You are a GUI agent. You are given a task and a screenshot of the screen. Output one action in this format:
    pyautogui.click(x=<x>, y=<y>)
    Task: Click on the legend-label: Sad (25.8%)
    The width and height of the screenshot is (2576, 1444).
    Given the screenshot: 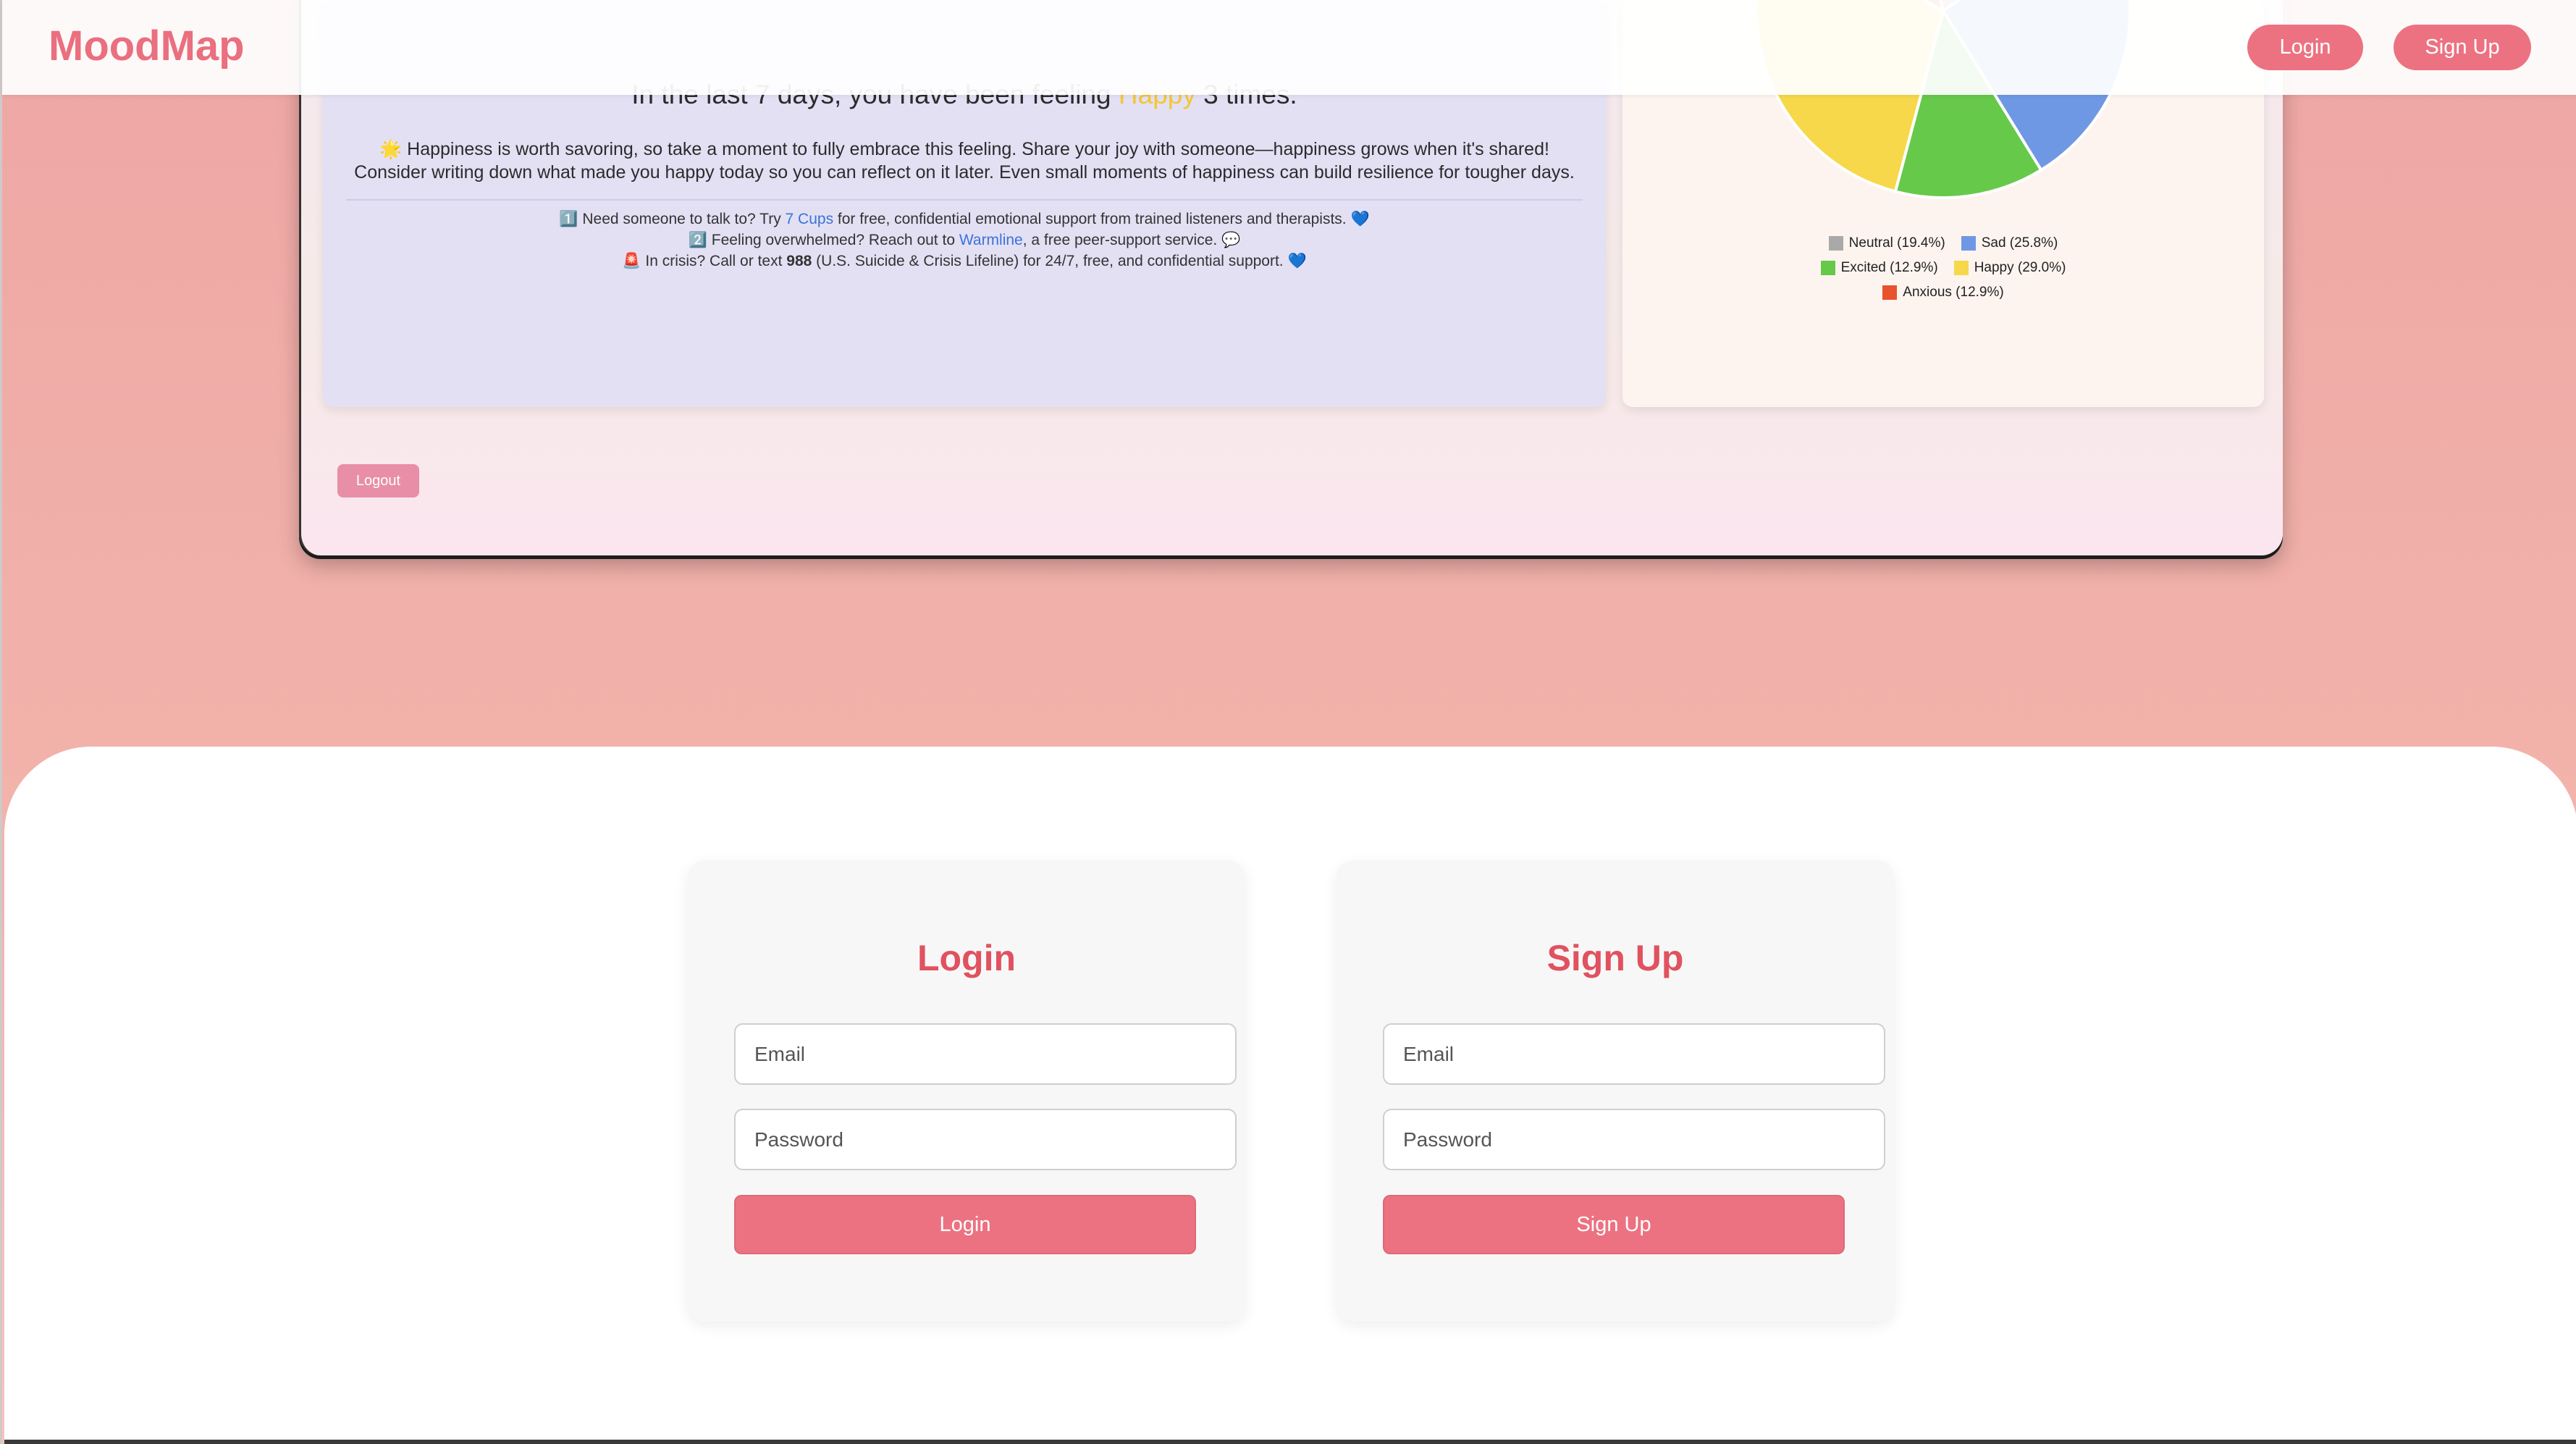 What is the action you would take?
    pyautogui.click(x=2019, y=243)
    